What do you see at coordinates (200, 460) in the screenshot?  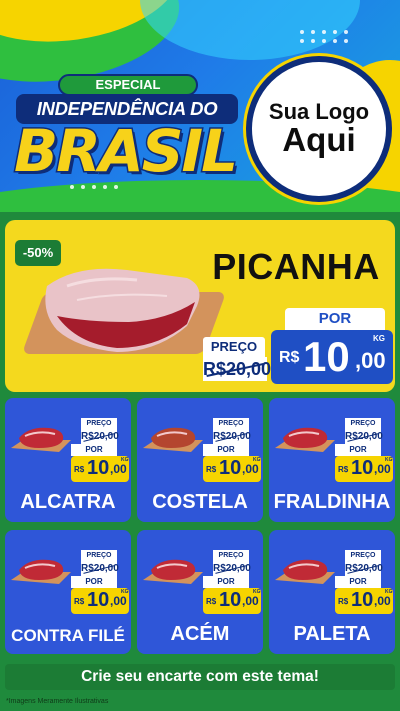 I see `product-card: PREÇO R$20,00 POR R$ 10 ,00 KG COSTELA` at bounding box center [200, 460].